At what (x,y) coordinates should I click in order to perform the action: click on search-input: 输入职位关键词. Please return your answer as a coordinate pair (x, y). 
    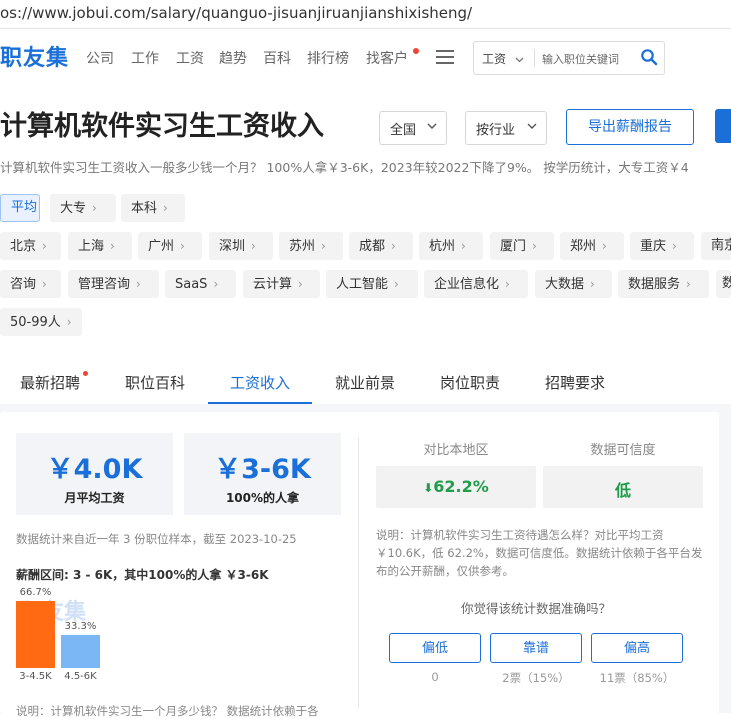
    Looking at the image, I should click on (580, 59).